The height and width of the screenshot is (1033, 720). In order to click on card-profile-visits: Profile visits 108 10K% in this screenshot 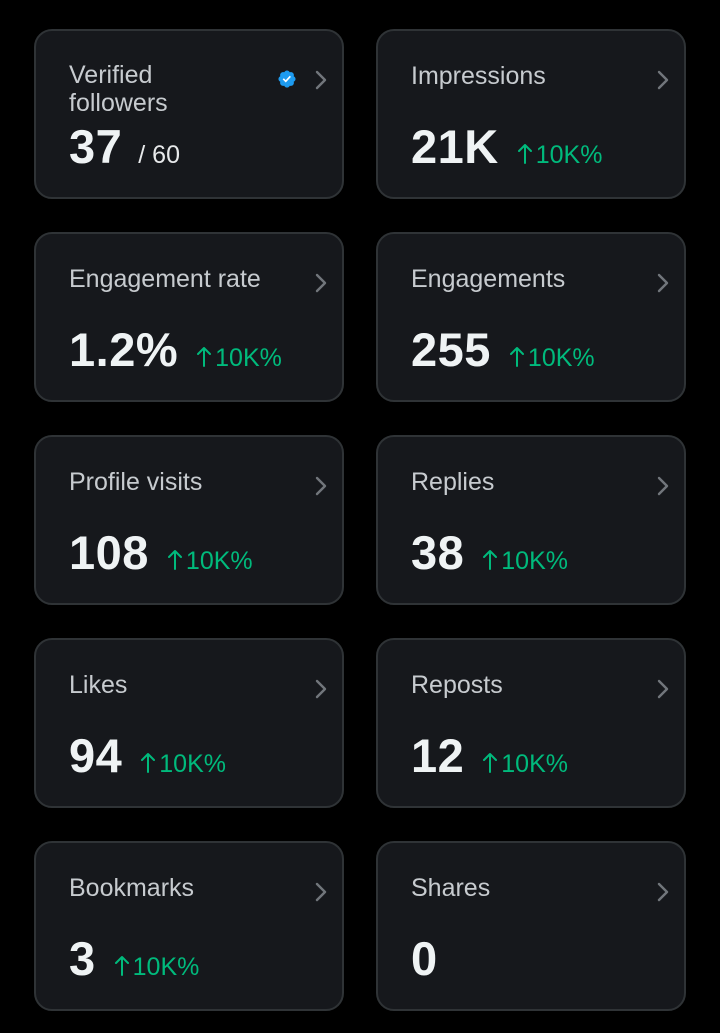, I will do `click(189, 520)`.